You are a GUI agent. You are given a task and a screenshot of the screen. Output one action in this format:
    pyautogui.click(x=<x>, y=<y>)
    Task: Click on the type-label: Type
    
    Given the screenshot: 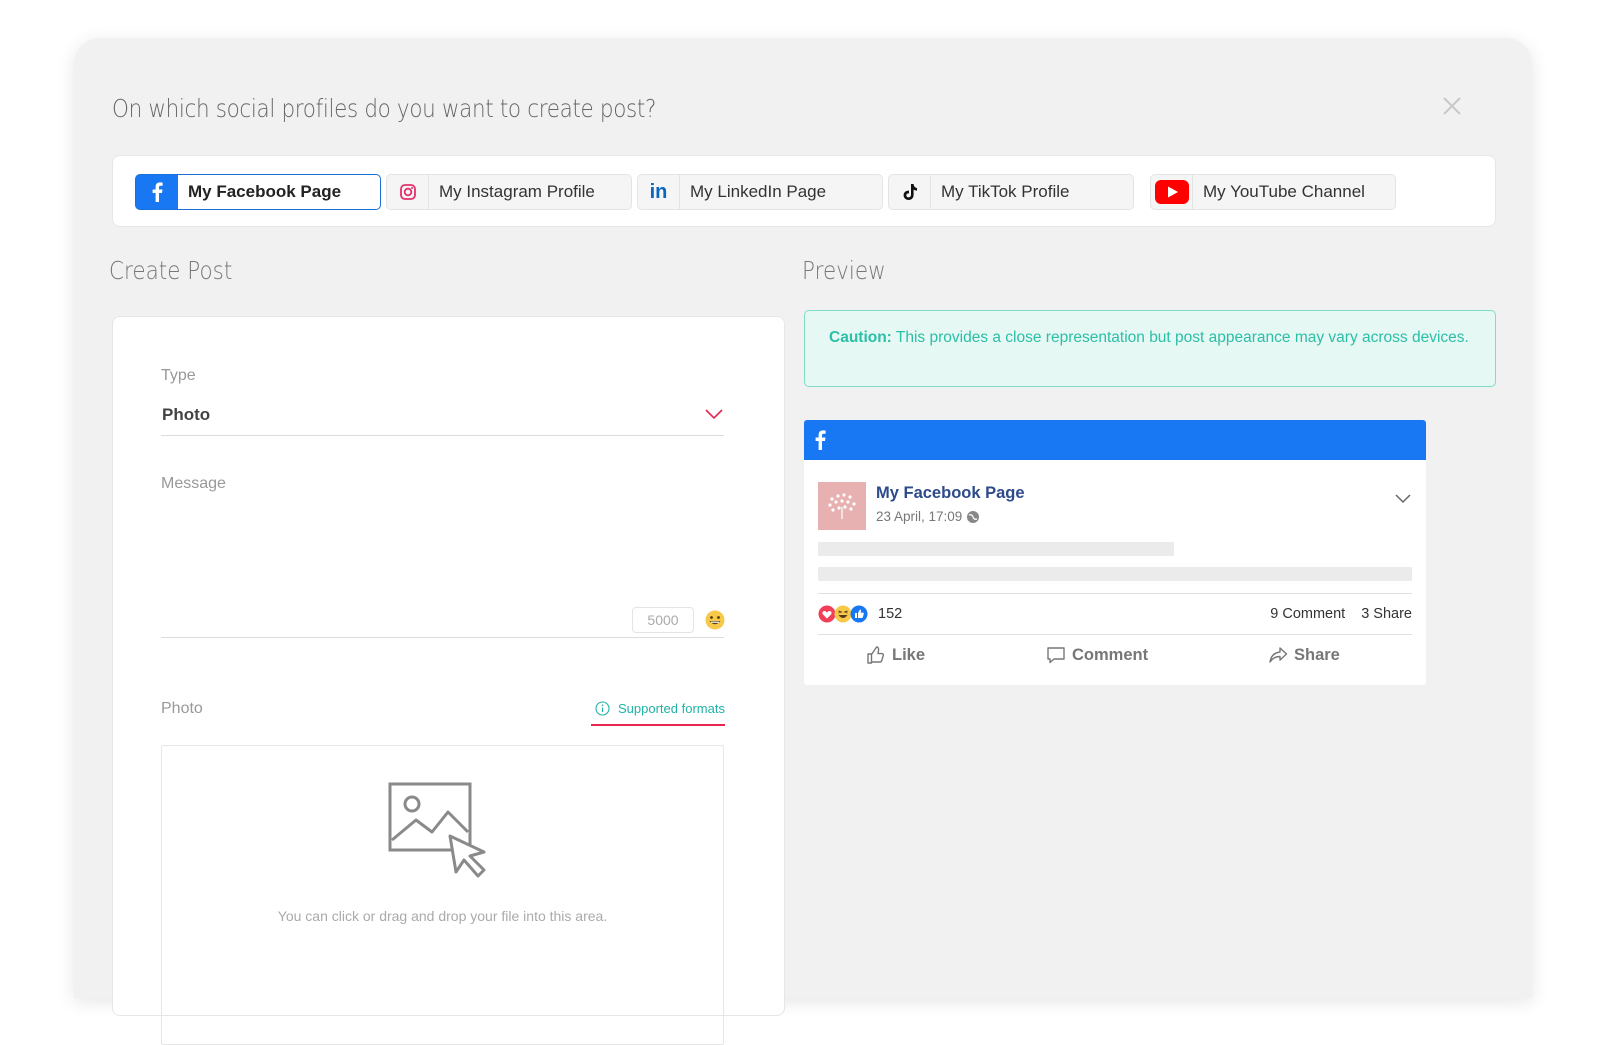 What is the action you would take?
    pyautogui.click(x=178, y=375)
    